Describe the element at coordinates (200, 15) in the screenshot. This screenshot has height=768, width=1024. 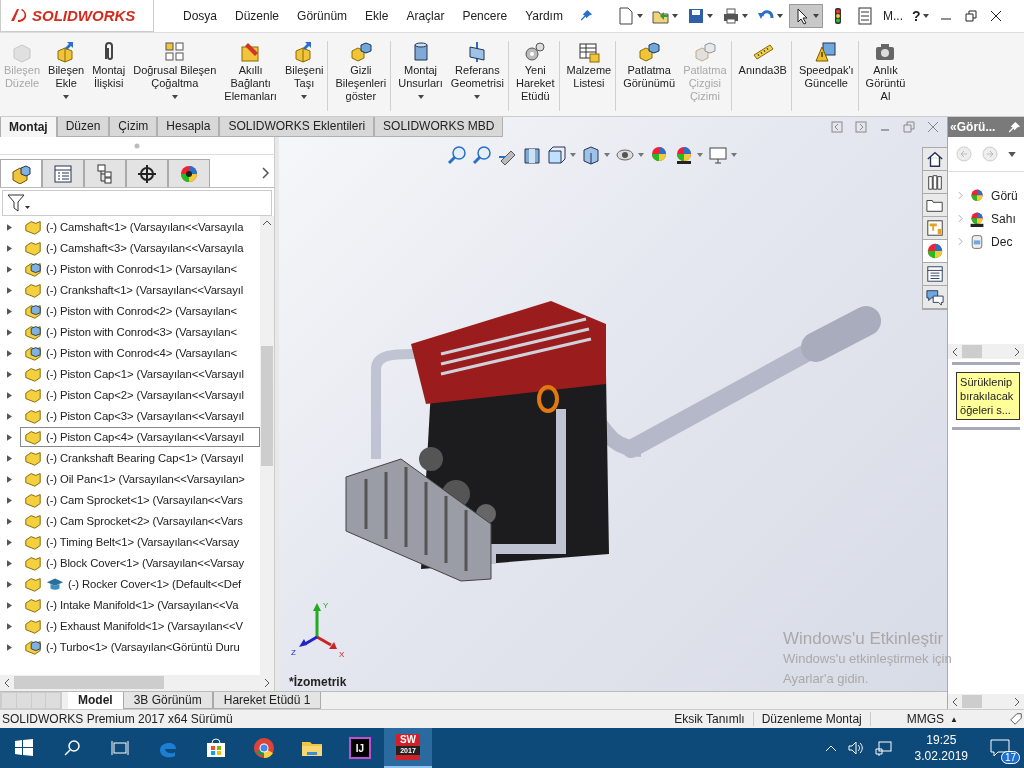
I see `menu-item: Dosya` at that location.